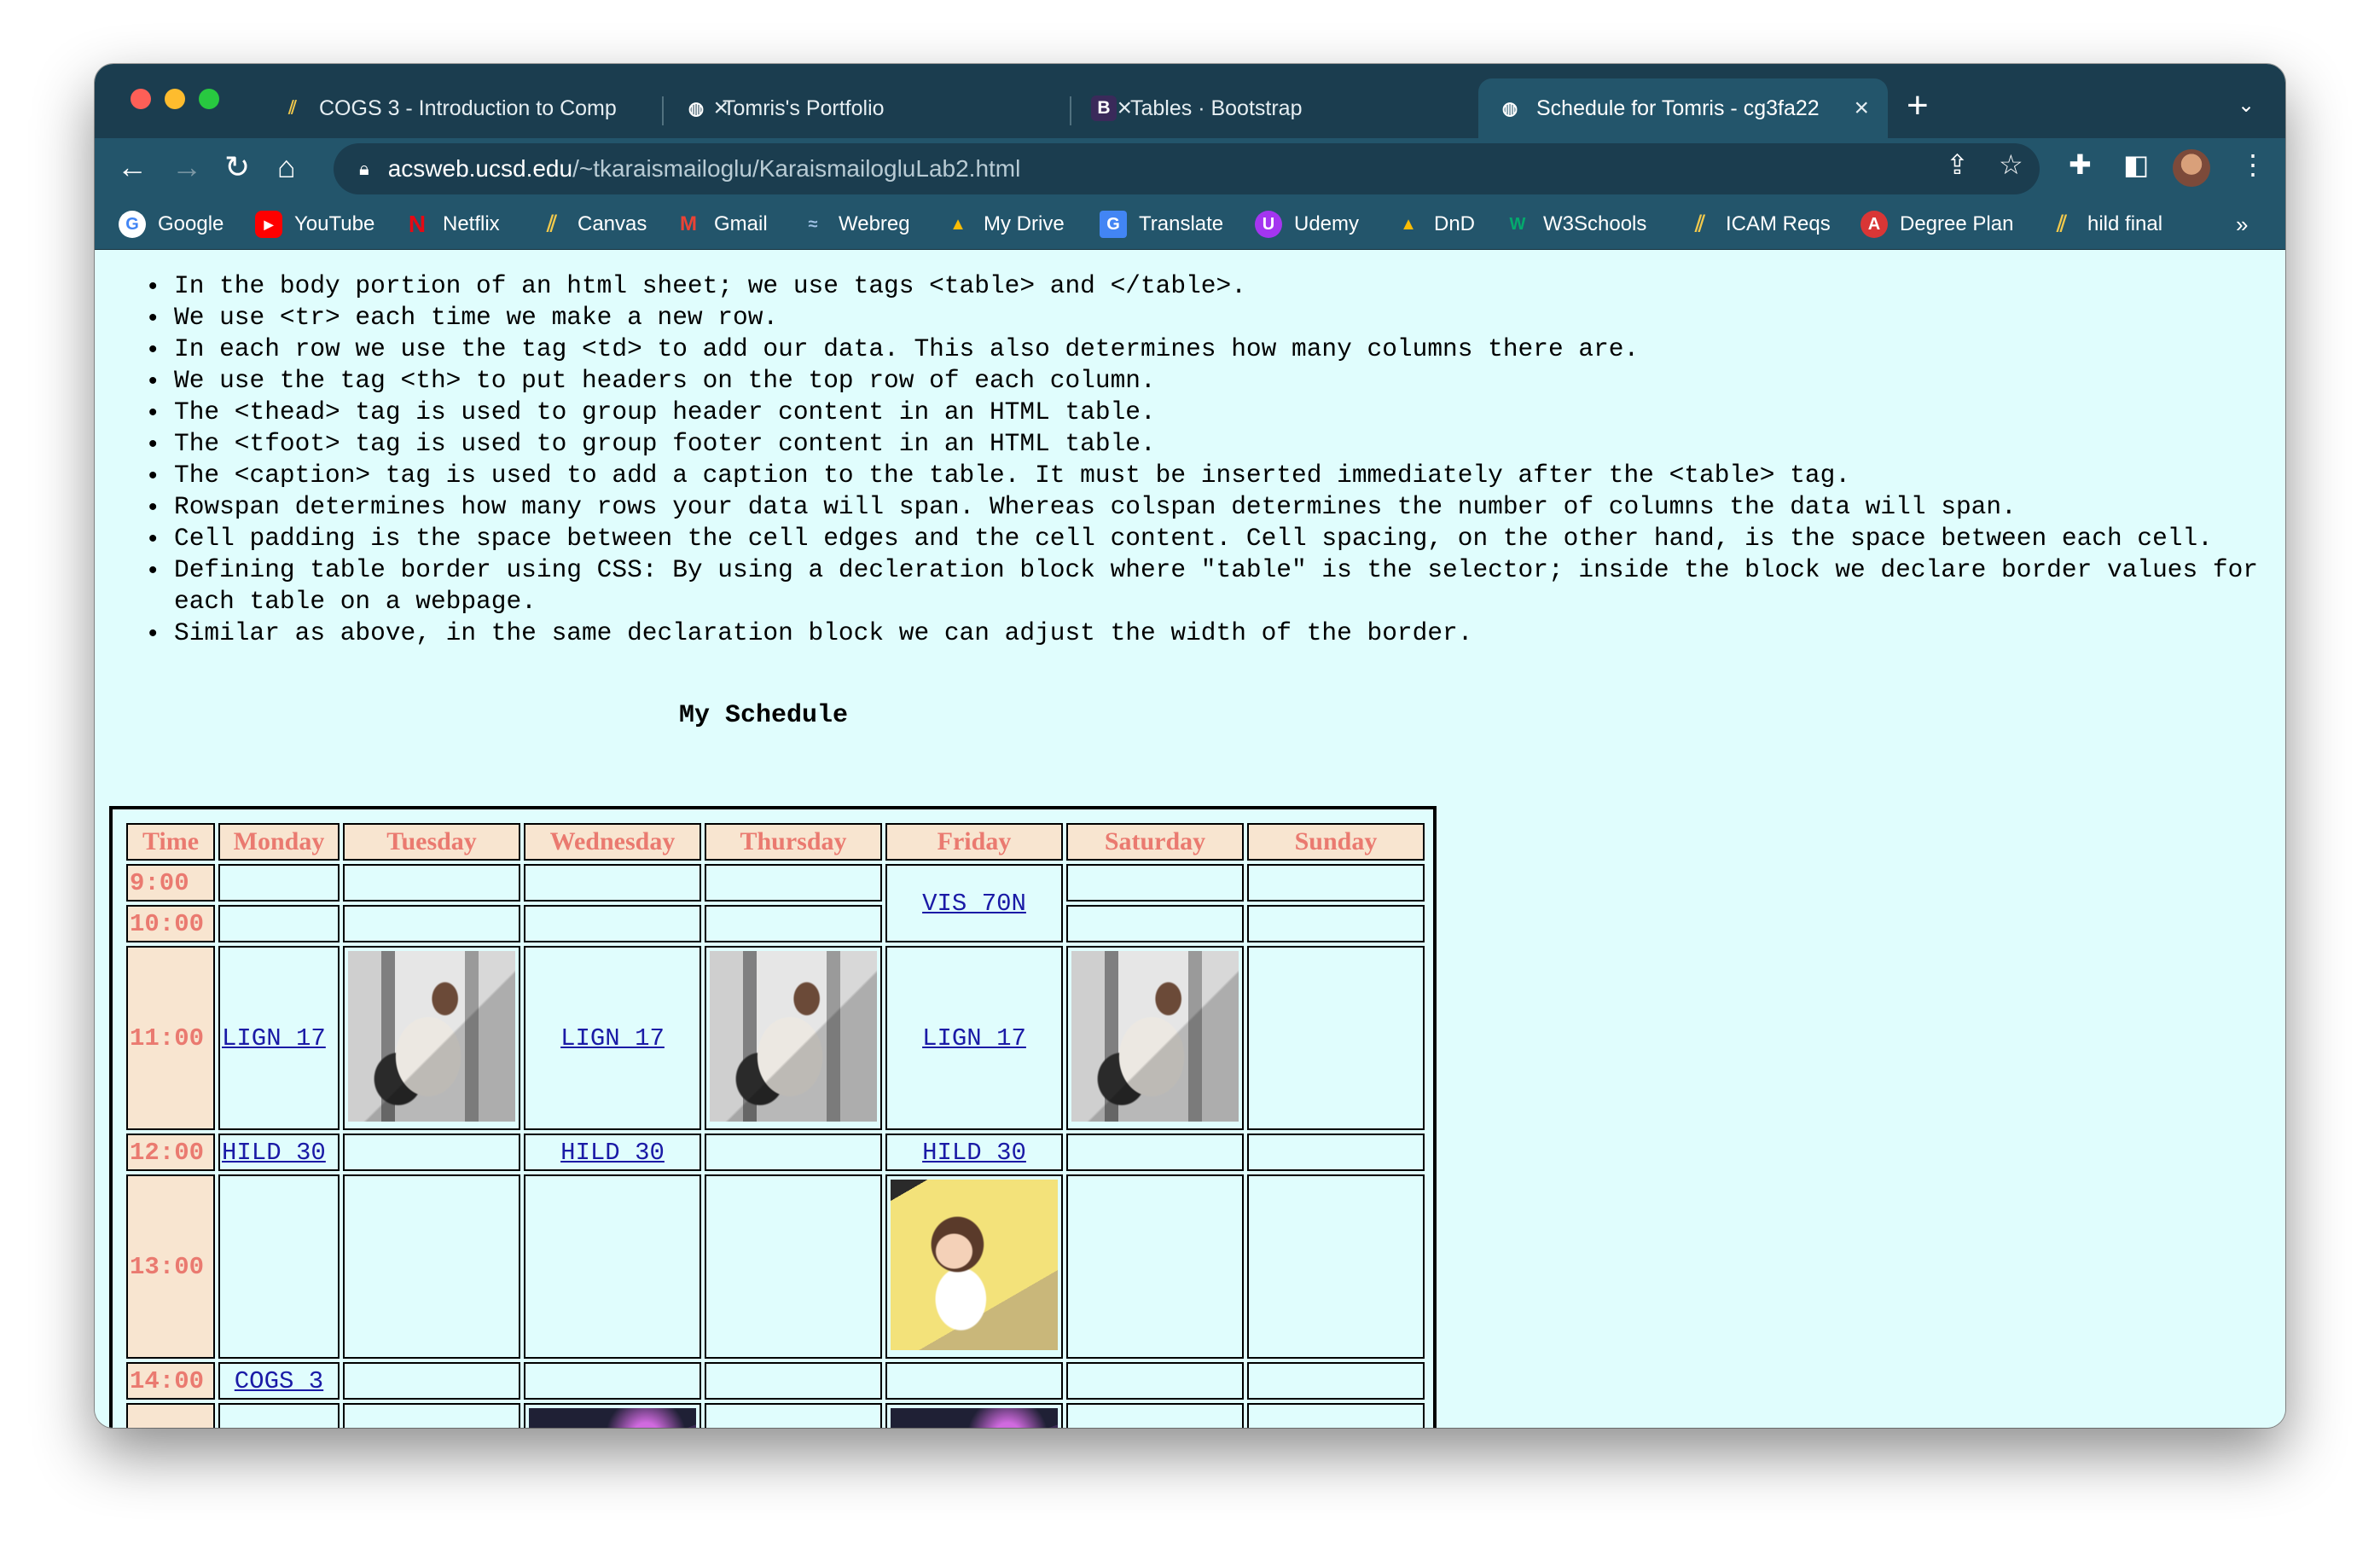 The height and width of the screenshot is (1554, 2380). Describe the element at coordinates (1683, 108) in the screenshot. I see `tab-schedule: ◍ Schedule for Tomris - cg3fa22 ×` at that location.